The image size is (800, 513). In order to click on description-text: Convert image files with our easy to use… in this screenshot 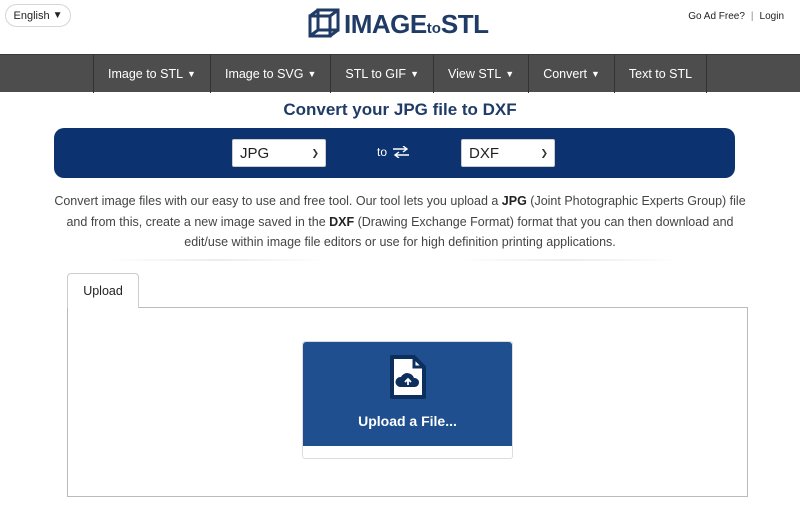, I will do `click(278, 201)`.